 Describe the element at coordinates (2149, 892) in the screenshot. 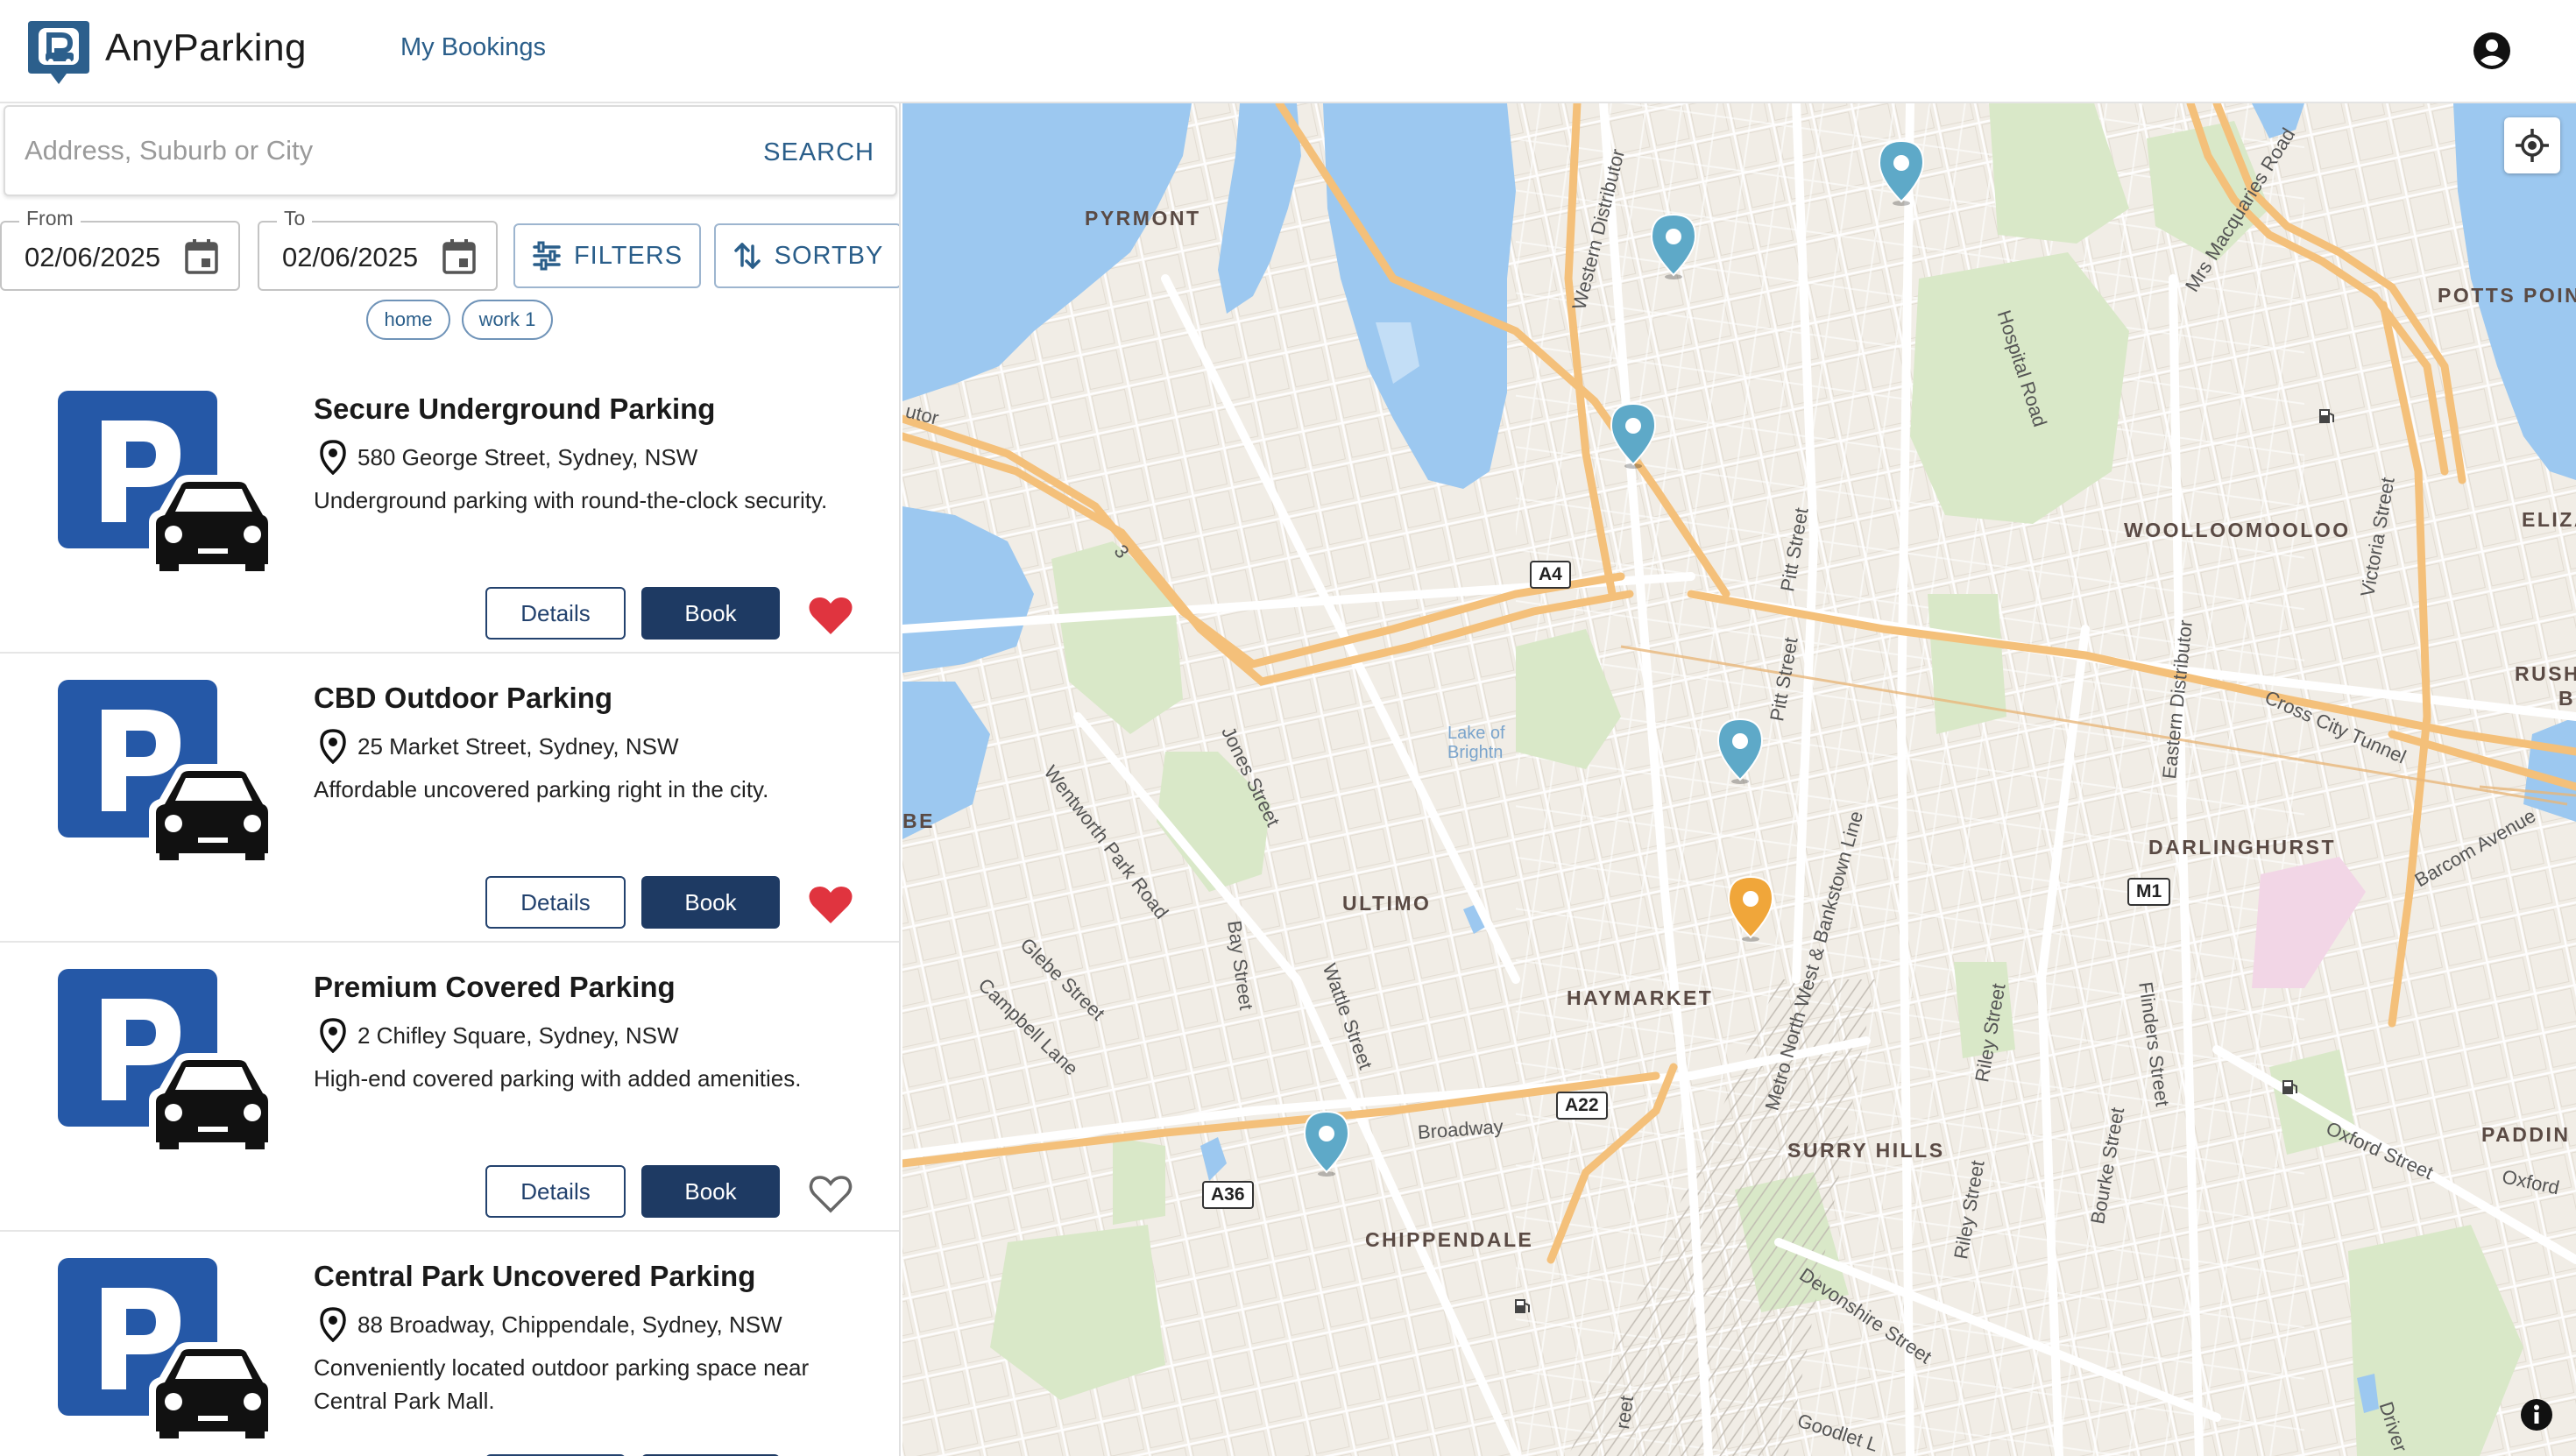

I see `road-shield-m1: M1` at that location.